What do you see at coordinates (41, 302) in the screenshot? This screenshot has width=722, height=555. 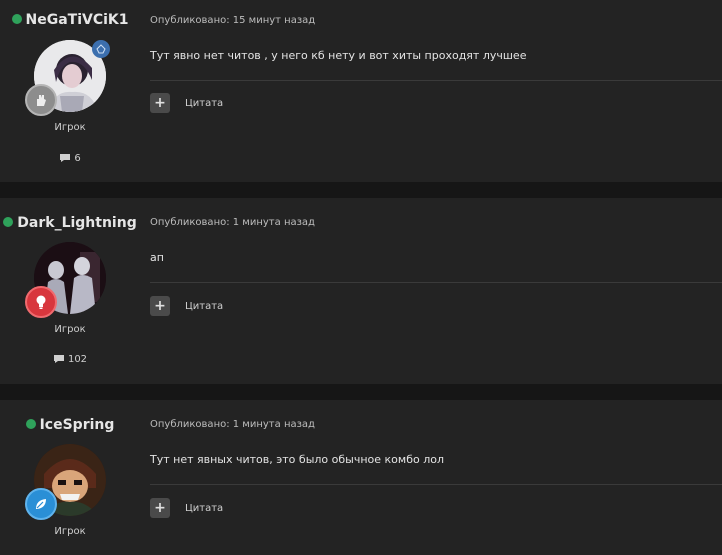 I see `lightbulb-icon` at bounding box center [41, 302].